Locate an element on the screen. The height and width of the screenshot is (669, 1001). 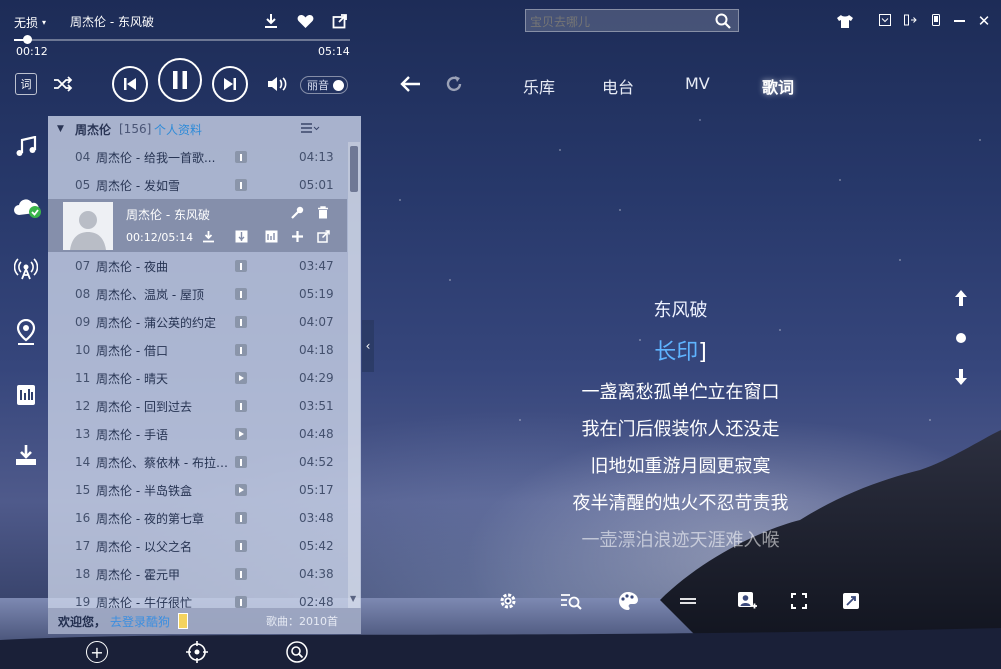
refresh-icon is located at coordinates (454, 84).